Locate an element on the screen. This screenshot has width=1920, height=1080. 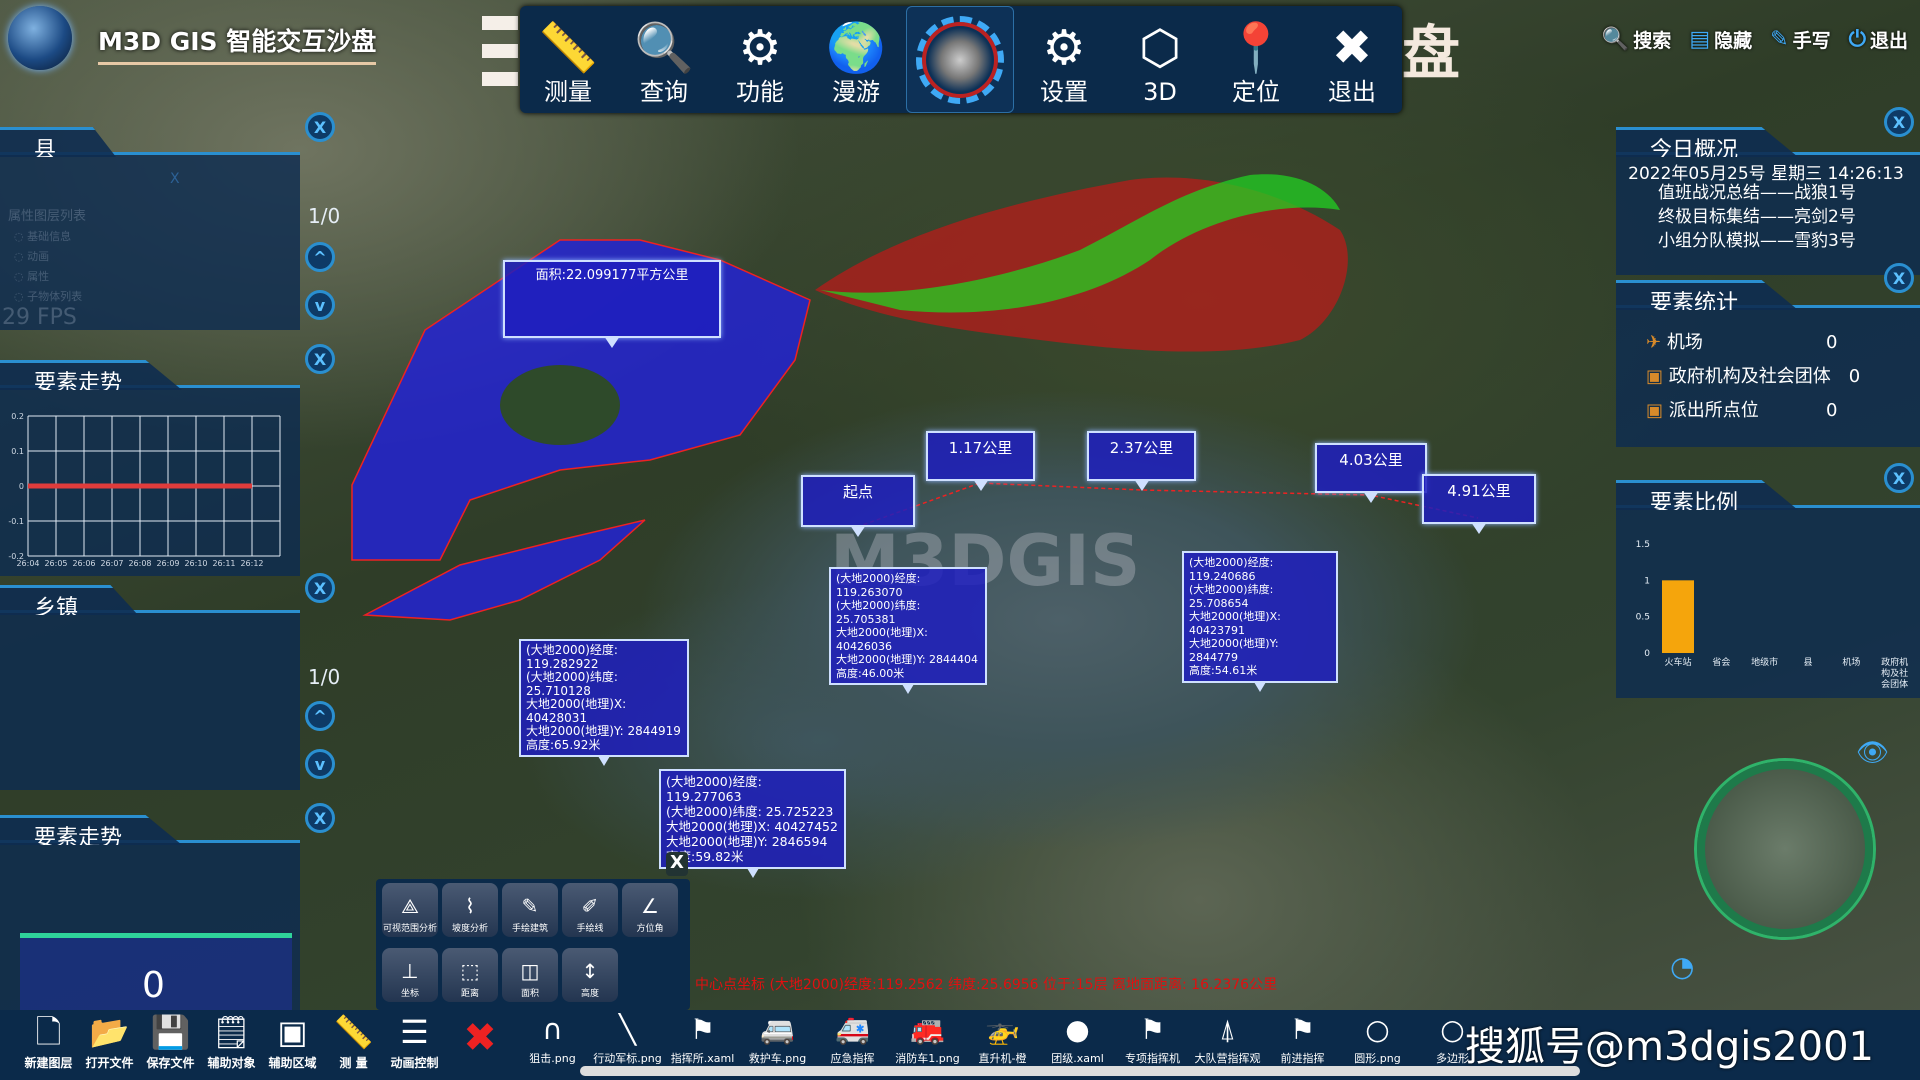
layer-list-item: ◌ 属性 is located at coordinates (48, 277).